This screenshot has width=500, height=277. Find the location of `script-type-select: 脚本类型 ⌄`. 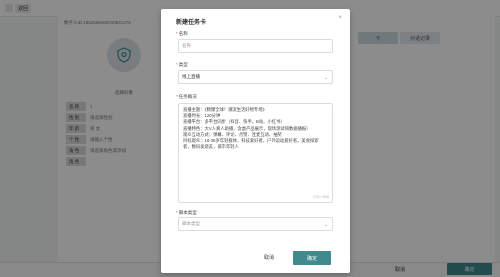

script-type-select: 脚本类型 ⌄ is located at coordinates (255, 224).